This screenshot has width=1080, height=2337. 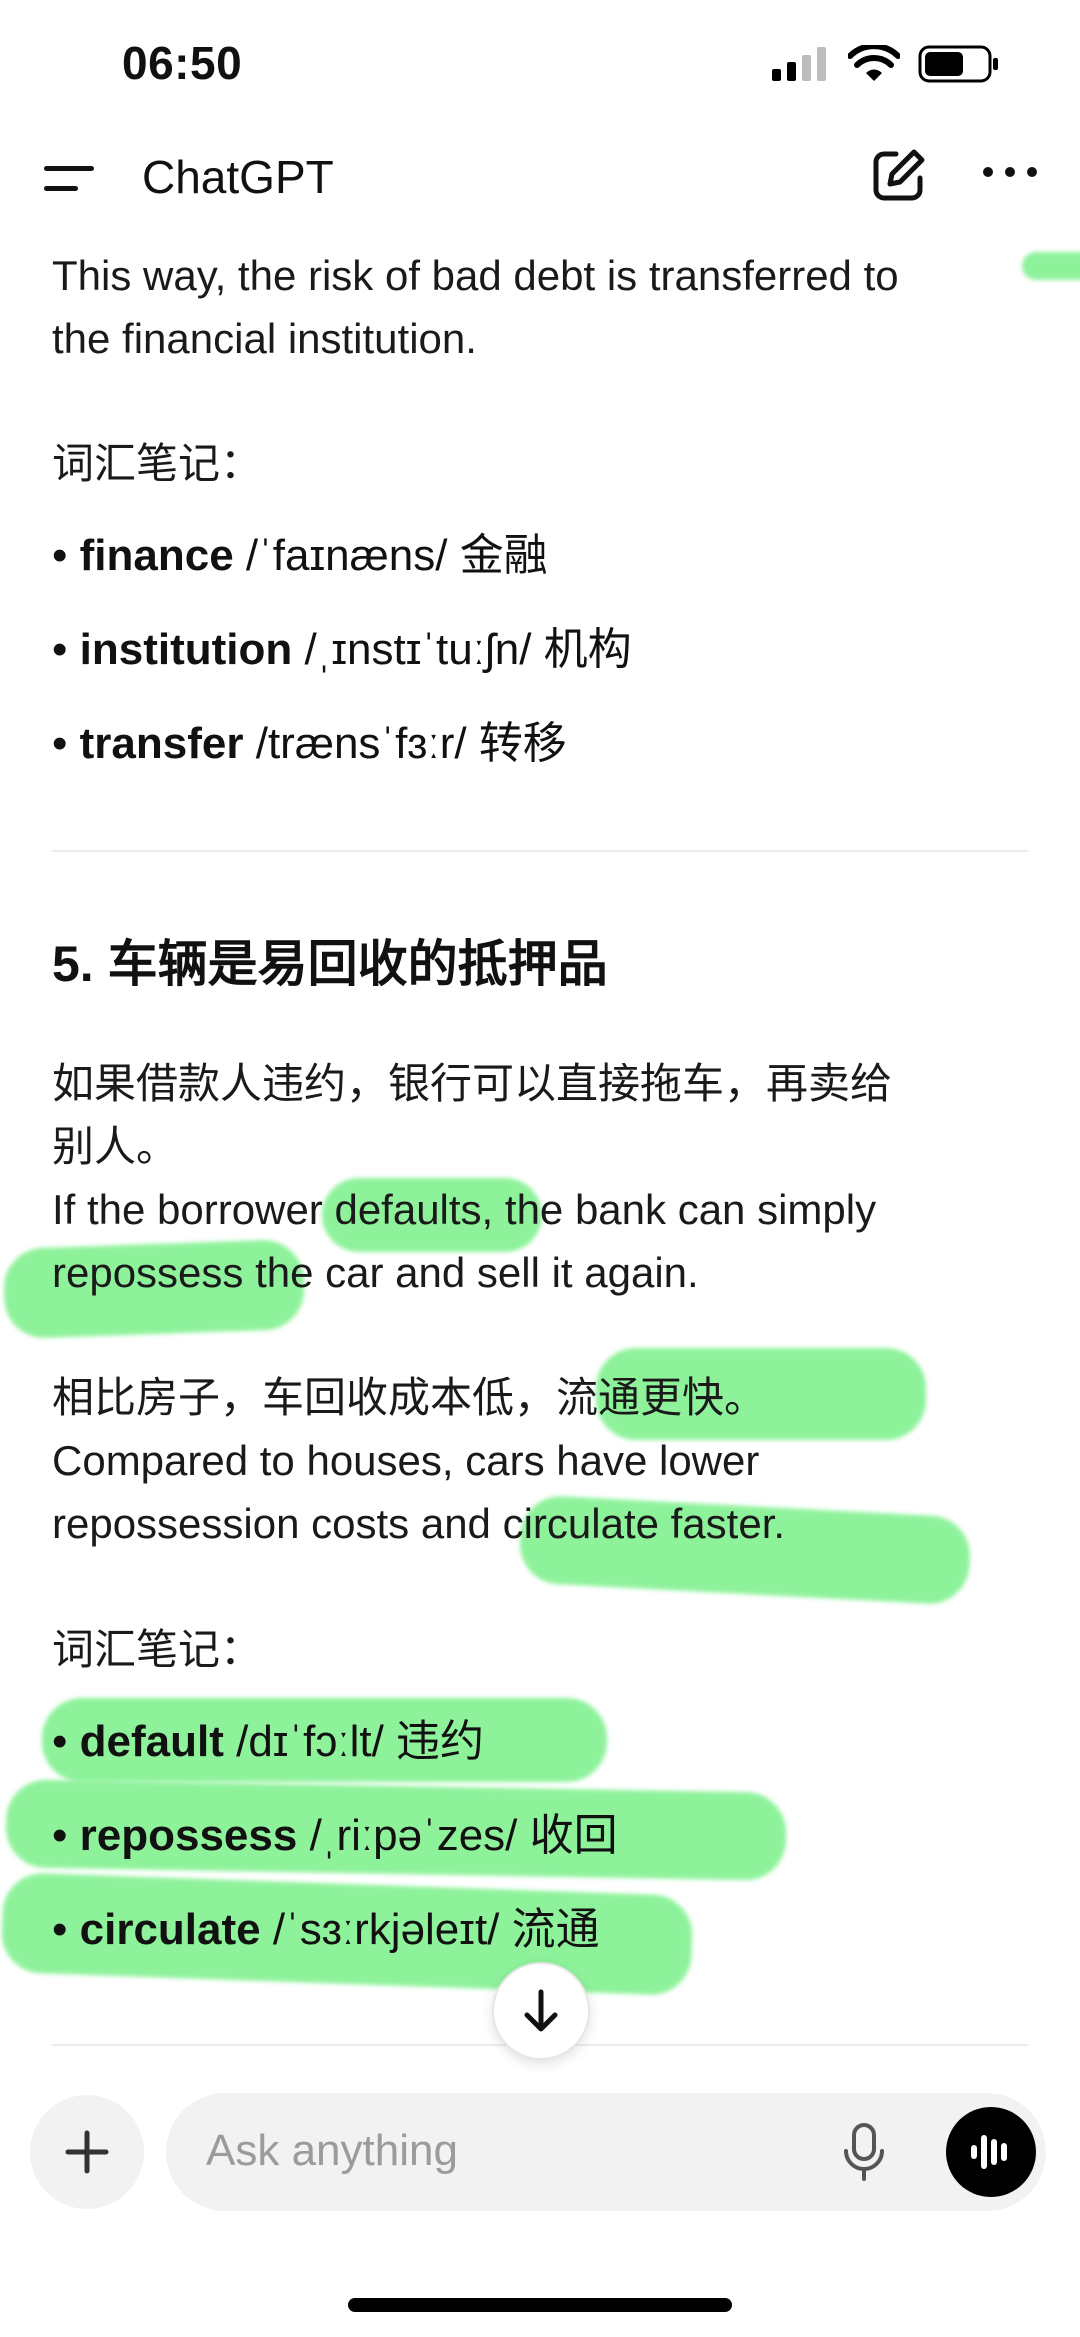 What do you see at coordinates (419, 1523) in the screenshot?
I see `paragraph-english: repossession costs and circulate faster.` at bounding box center [419, 1523].